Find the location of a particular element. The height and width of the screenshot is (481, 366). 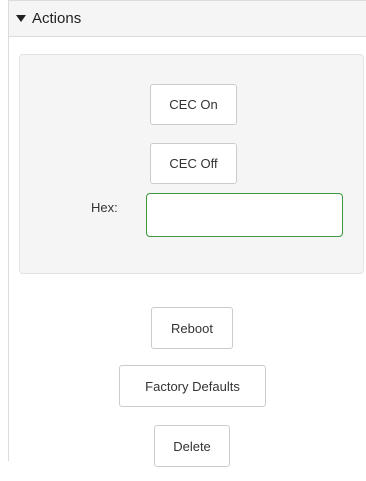

factory-defaults-button: Factory Defaults is located at coordinates (192, 386).